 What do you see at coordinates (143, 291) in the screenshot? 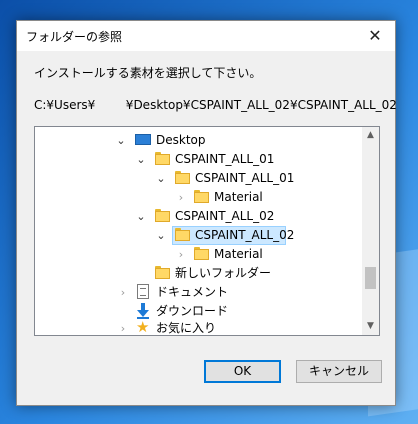
I see `document-icon` at bounding box center [143, 291].